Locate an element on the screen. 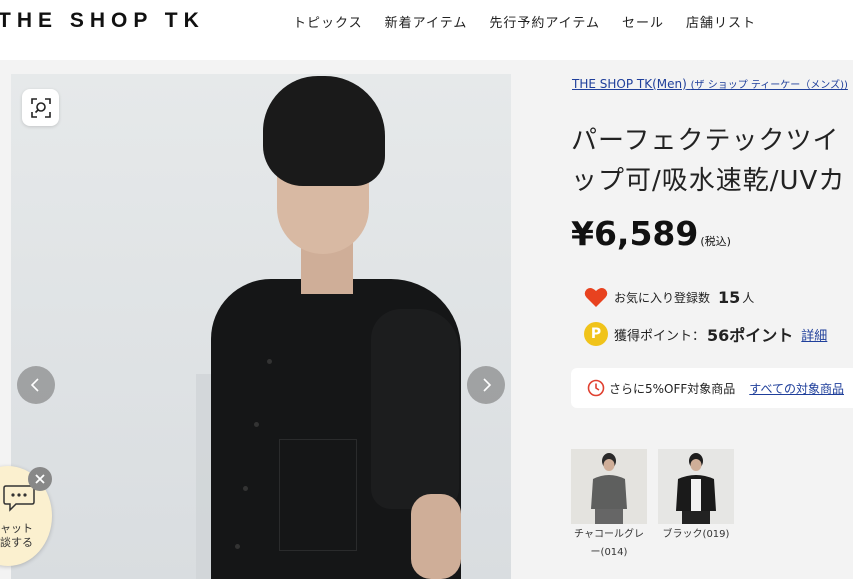 The width and height of the screenshot is (853, 579). swatch-black-image is located at coordinates (696, 486).